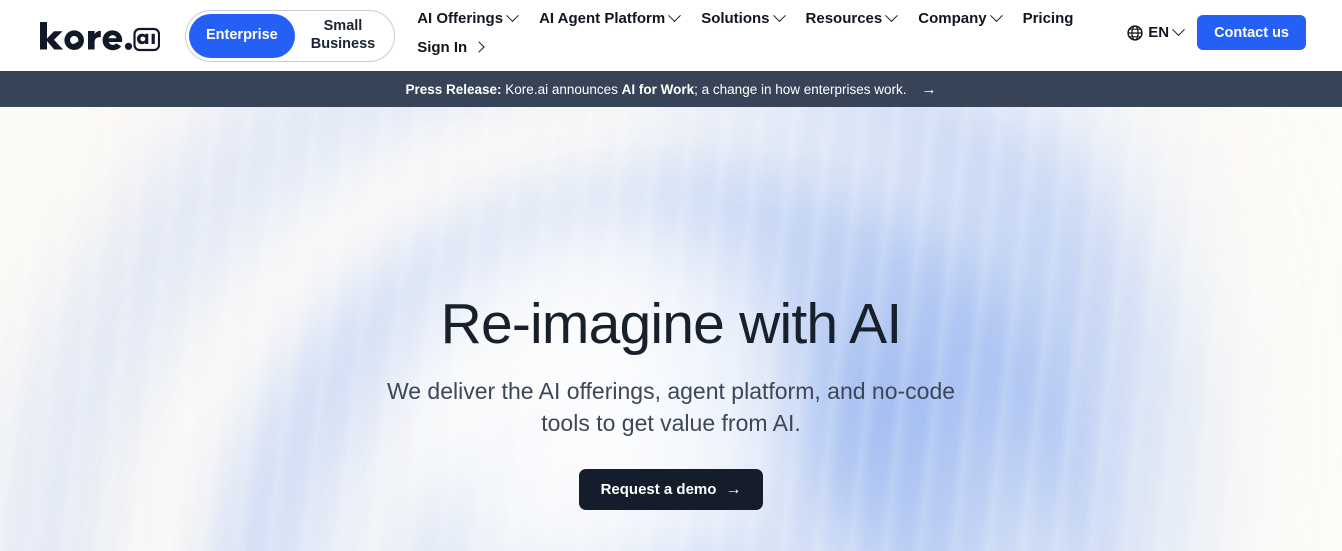 This screenshot has height=551, width=1342. I want to click on request-a-demo-label: Request a demo, so click(658, 490).